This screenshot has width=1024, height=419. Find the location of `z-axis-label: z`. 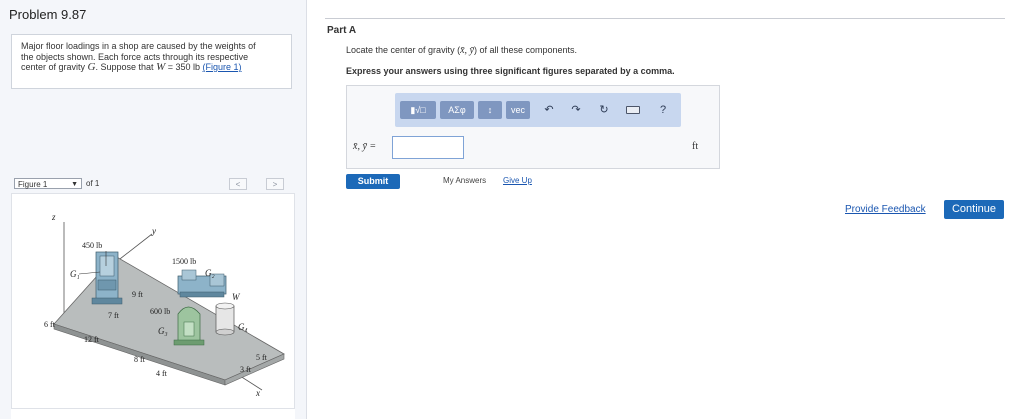

z-axis-label: z is located at coordinates (53, 217).